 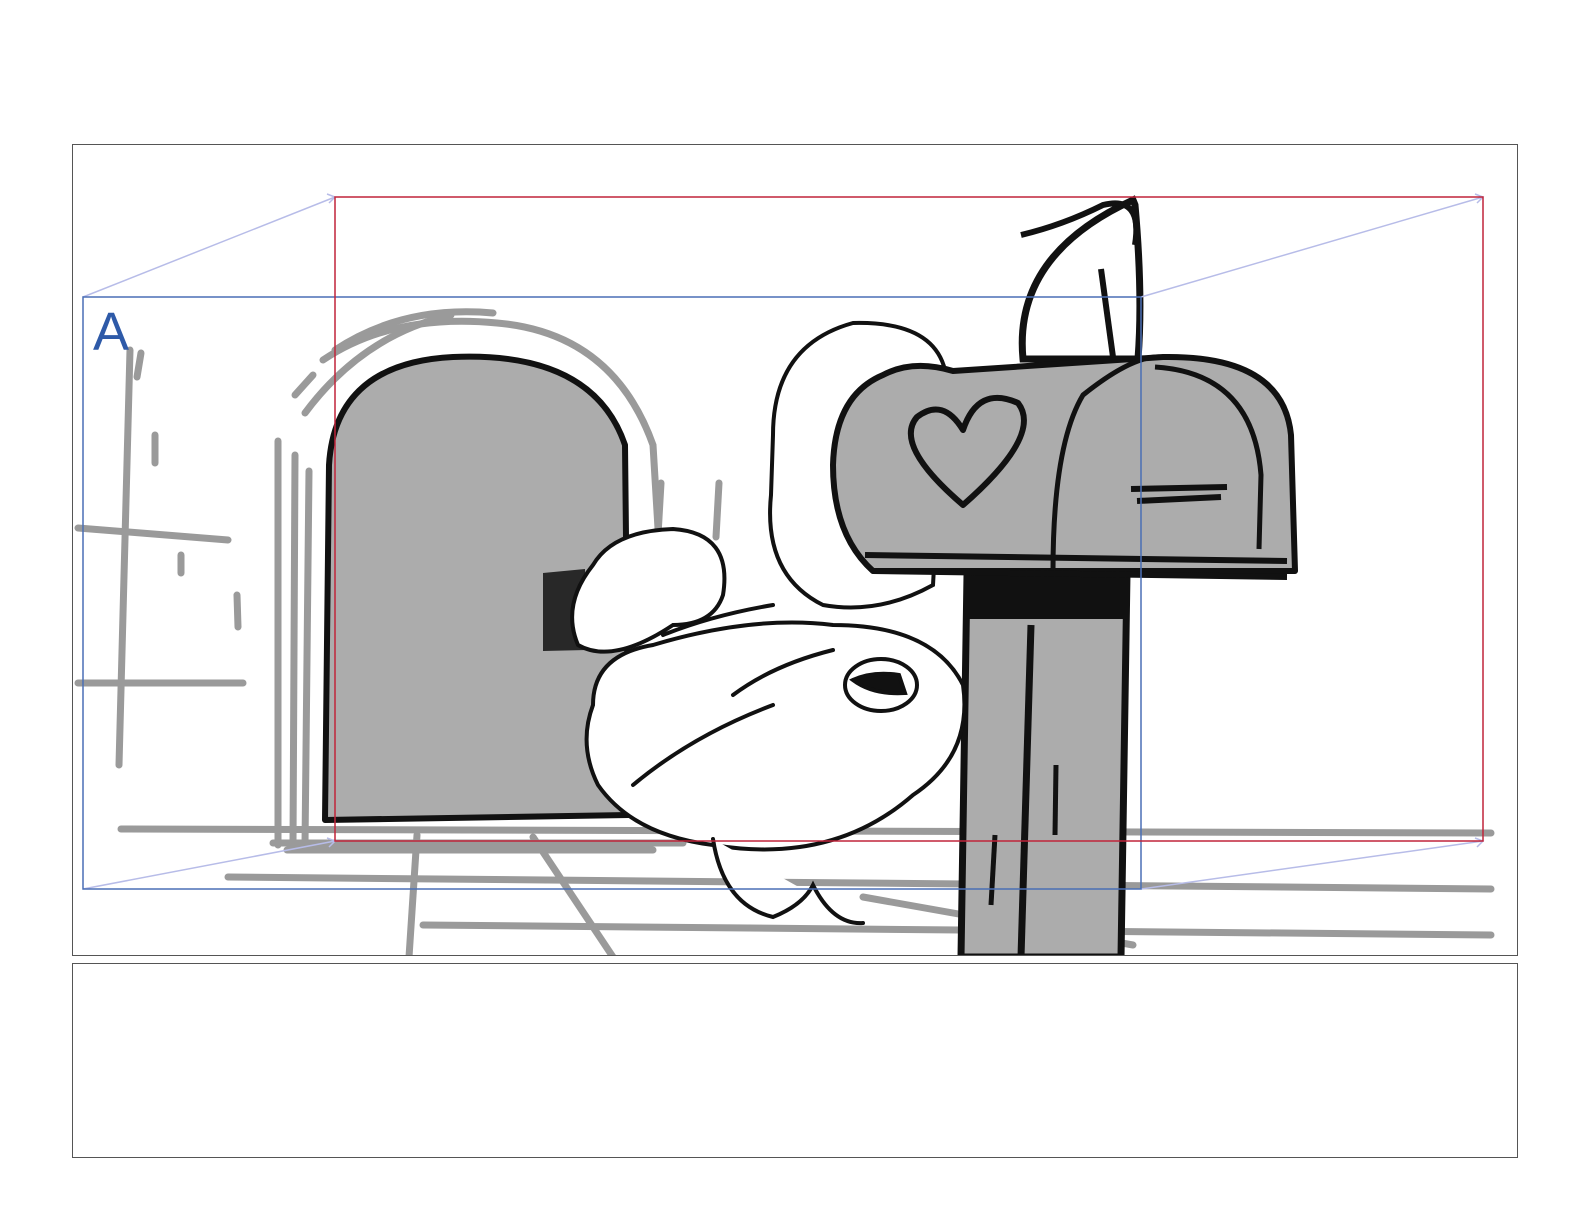 What do you see at coordinates (1064, 387) in the screenshot?
I see `mailbox` at bounding box center [1064, 387].